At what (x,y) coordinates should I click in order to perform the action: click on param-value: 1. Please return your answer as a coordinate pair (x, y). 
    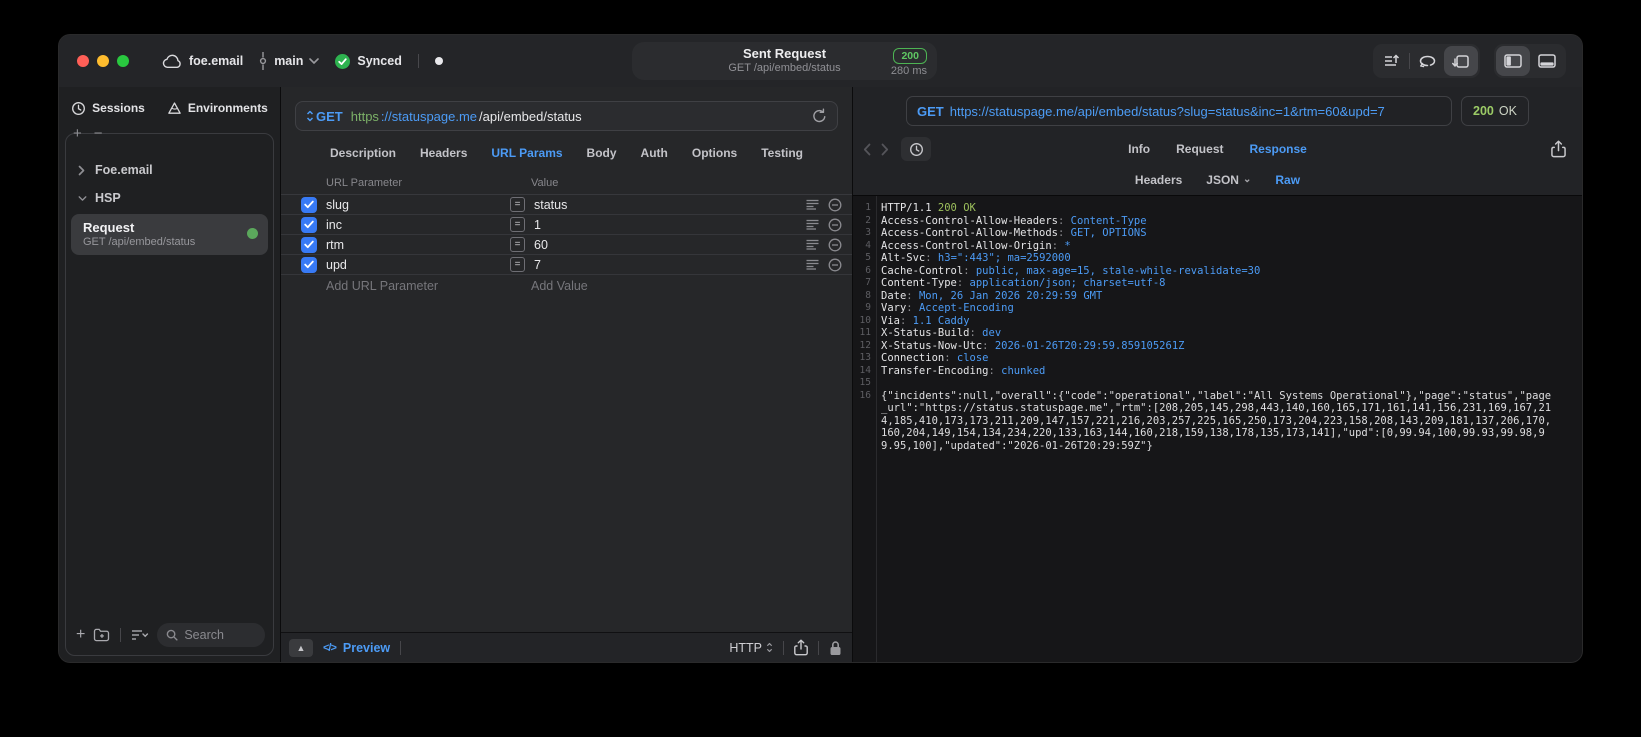
    Looking at the image, I should click on (670, 225).